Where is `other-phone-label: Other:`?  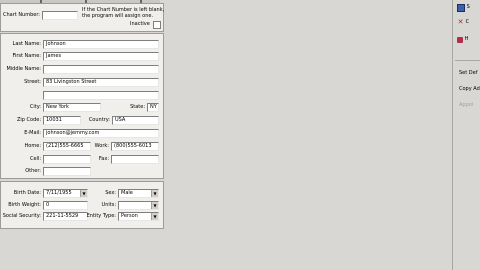
other-phone-label: Other: is located at coordinates (33, 171).